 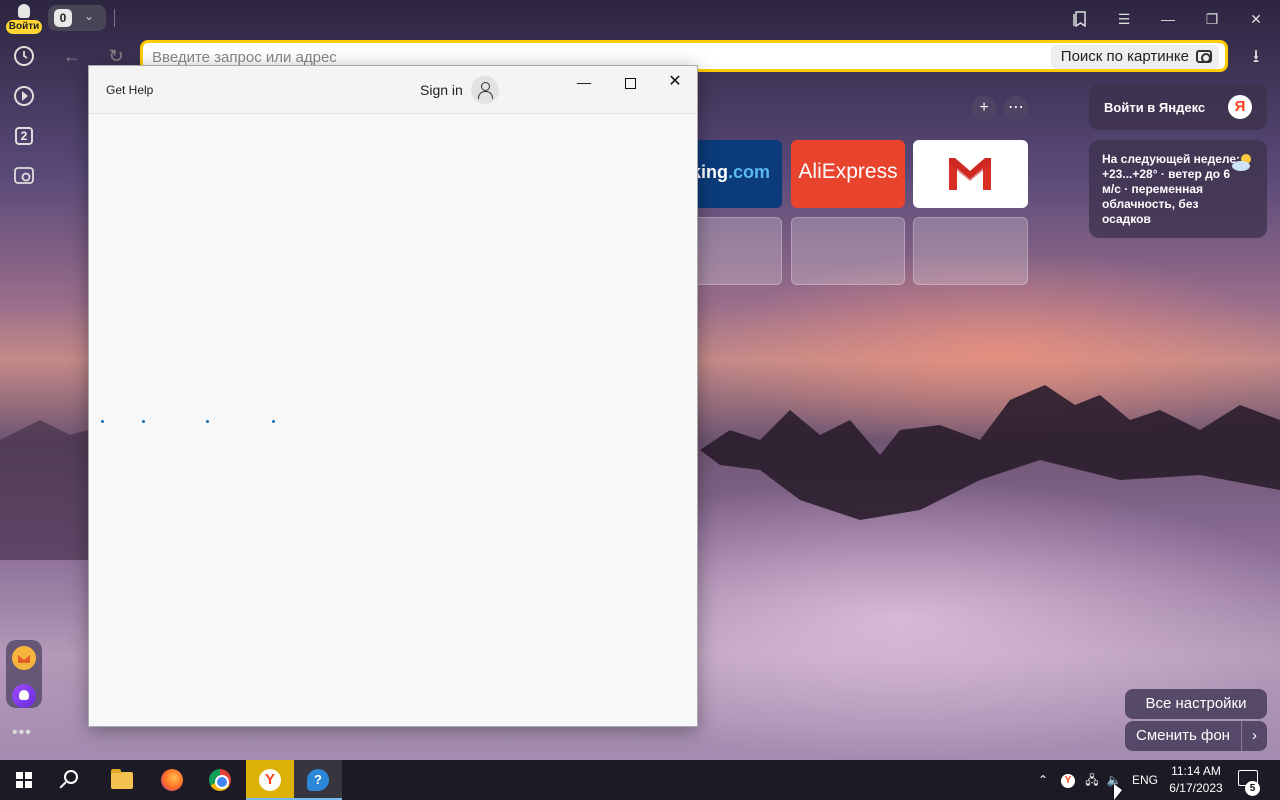 I want to click on gmail-icon, so click(x=970, y=174).